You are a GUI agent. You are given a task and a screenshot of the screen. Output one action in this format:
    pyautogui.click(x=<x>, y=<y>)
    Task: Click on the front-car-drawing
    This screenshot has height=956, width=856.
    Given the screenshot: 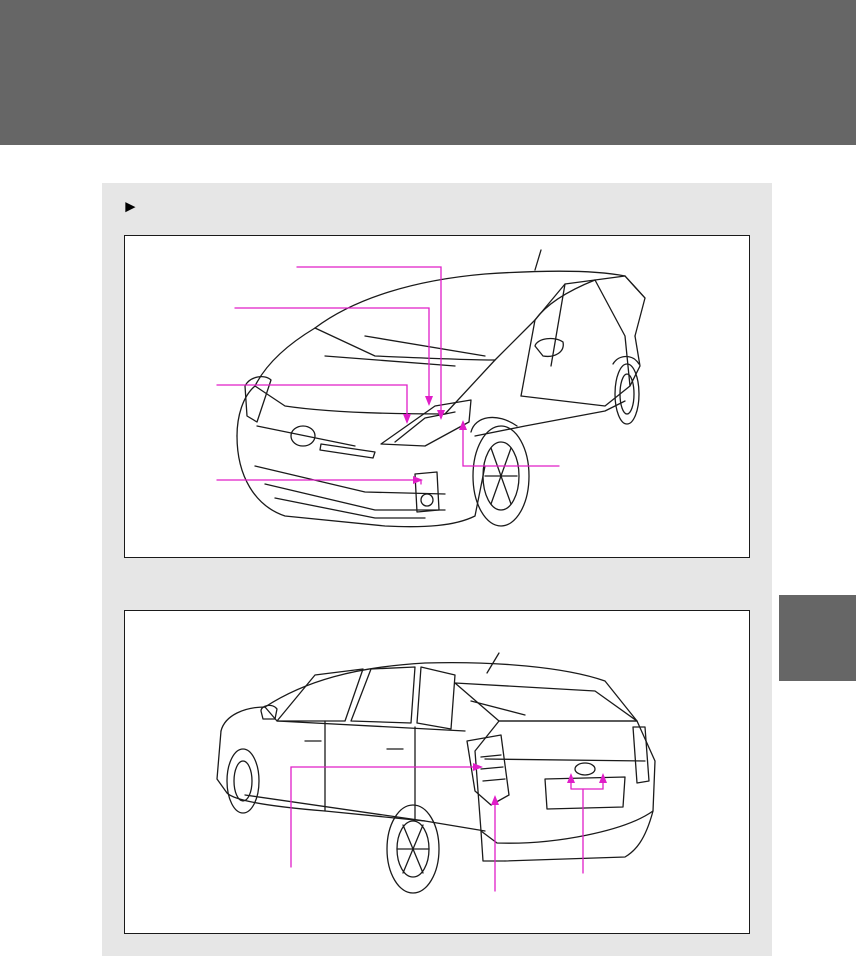 What is the action you would take?
    pyautogui.click(x=431, y=388)
    